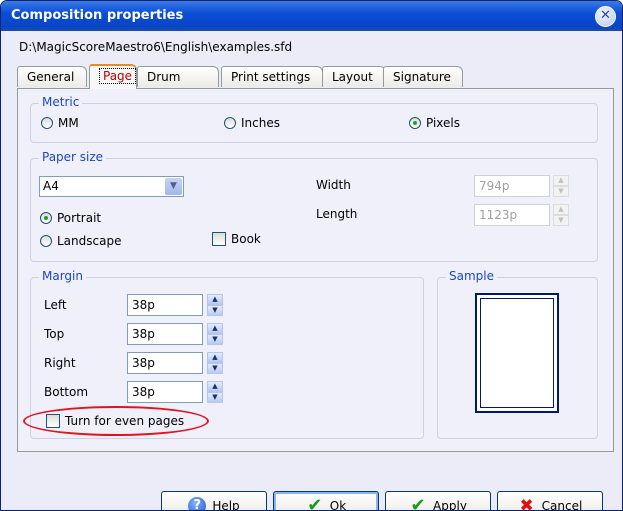 Image resolution: width=623 pixels, height=511 pixels. What do you see at coordinates (51, 186) in the screenshot?
I see `paper-size-value: A4` at bounding box center [51, 186].